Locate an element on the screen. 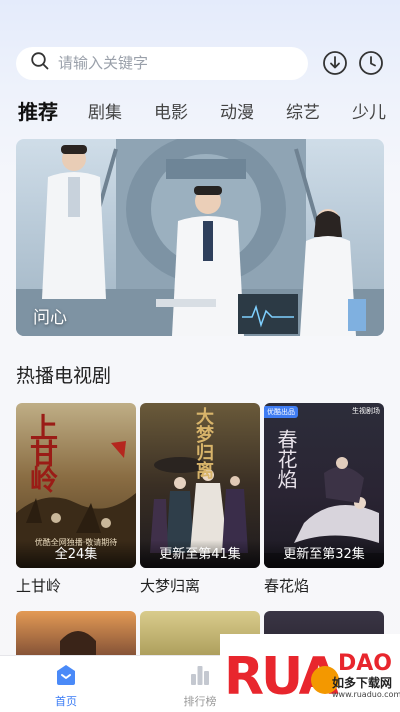  drama-card: 优酷出品 生视剧场 春花焰 更新至第32集 春花焰 is located at coordinates (324, 499).